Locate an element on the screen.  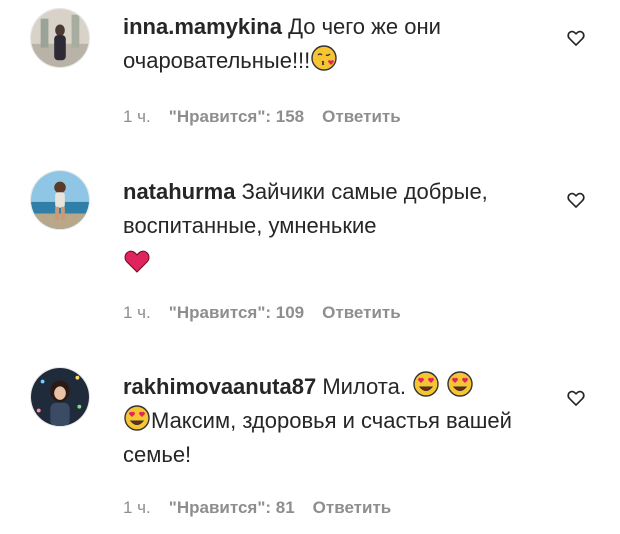
face-blowing-kiss-emoji is located at coordinates (324, 58).